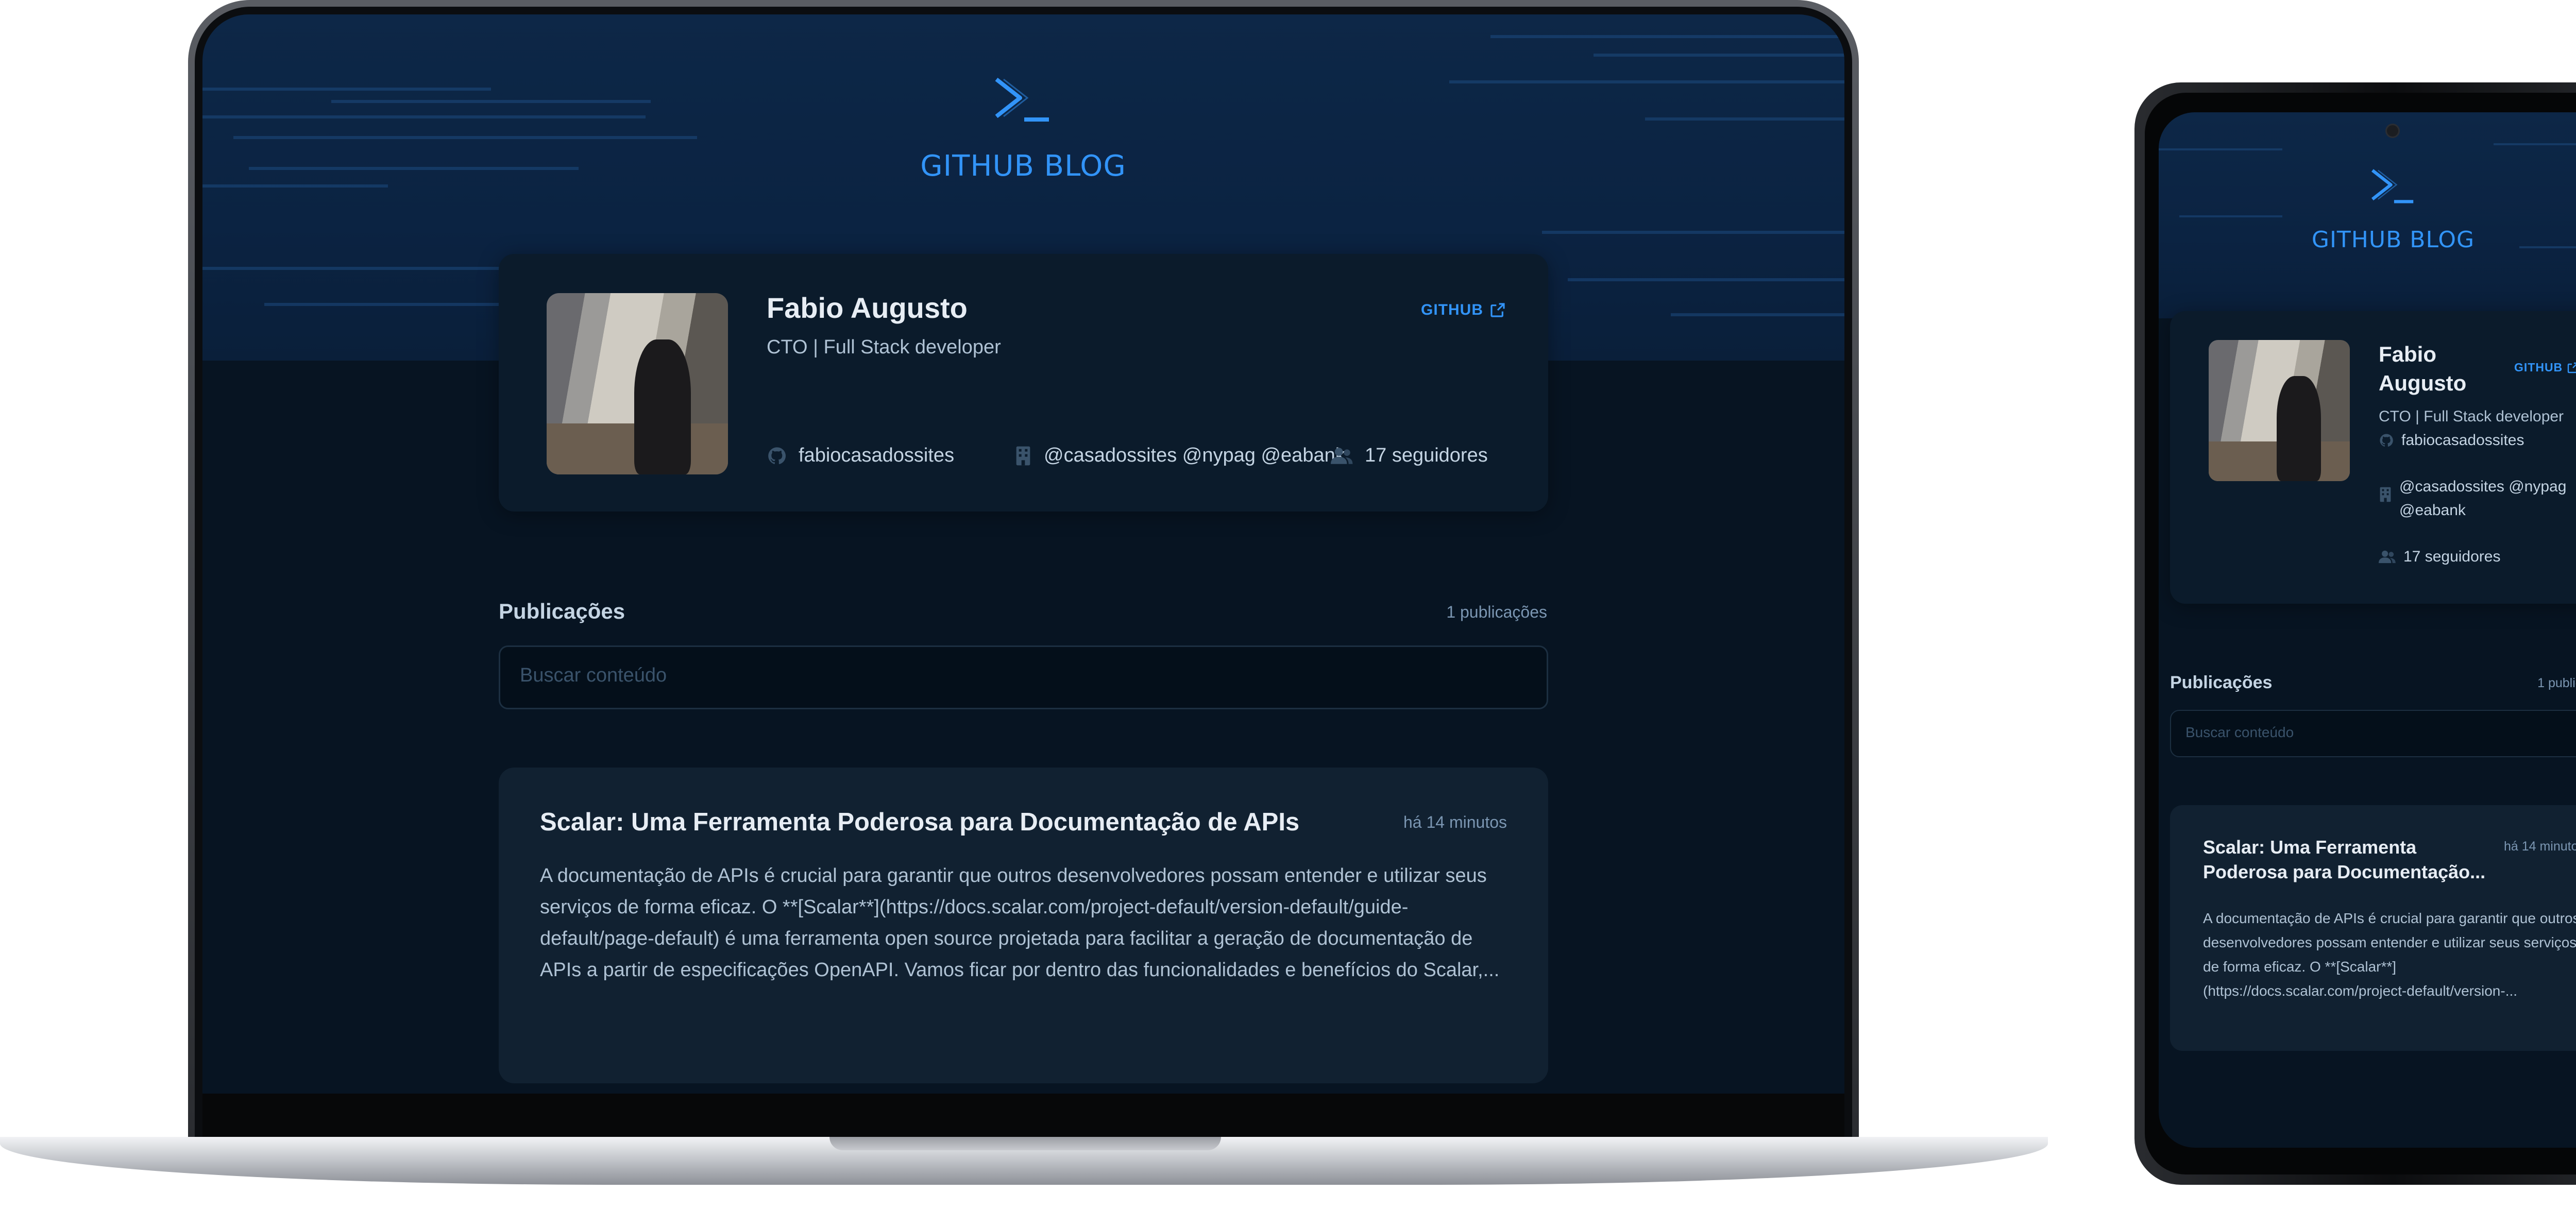 The width and height of the screenshot is (2576, 1209). What do you see at coordinates (2556, 683) in the screenshot?
I see `mobile-publications-count: 1 publicações` at bounding box center [2556, 683].